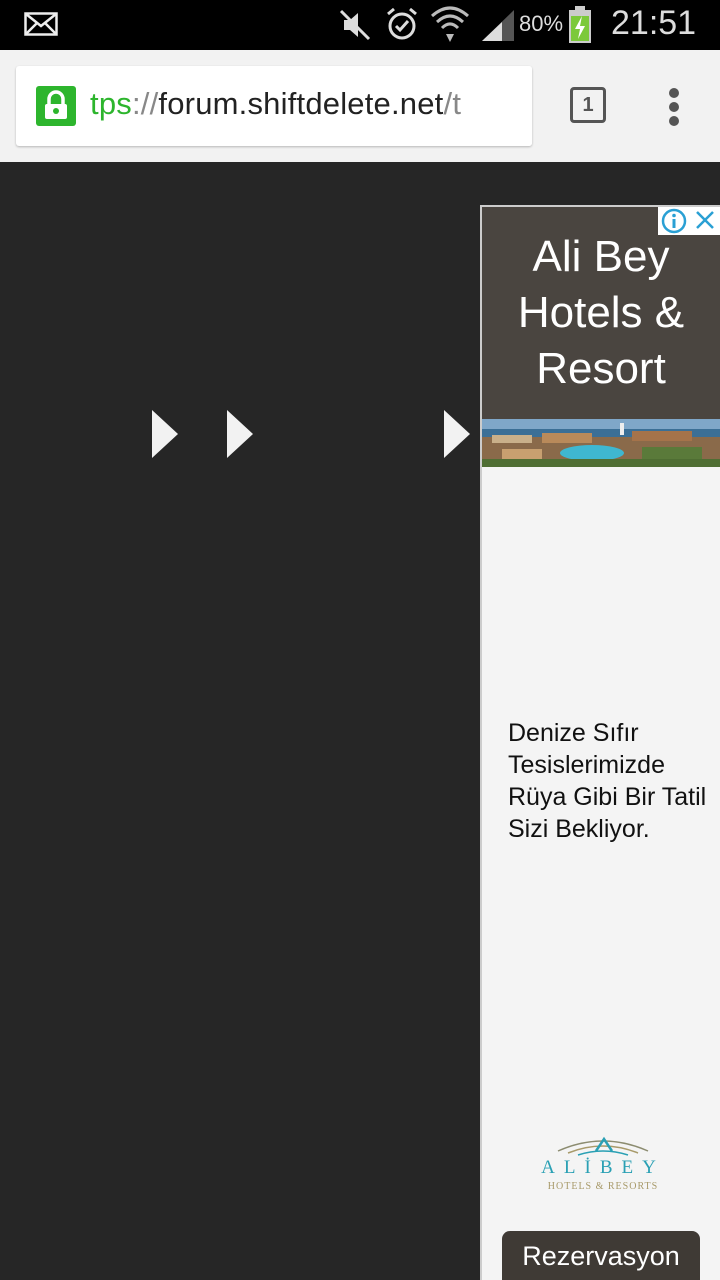 The image size is (720, 1280). I want to click on alarm-icon, so click(402, 23).